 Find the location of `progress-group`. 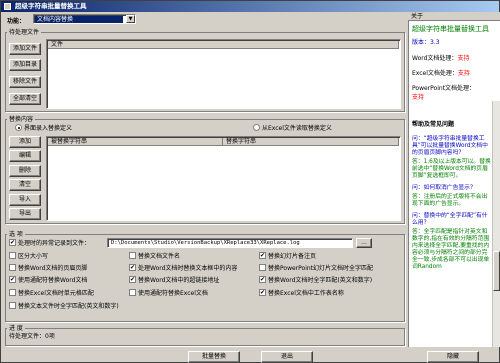

progress-group is located at coordinates (205, 337).